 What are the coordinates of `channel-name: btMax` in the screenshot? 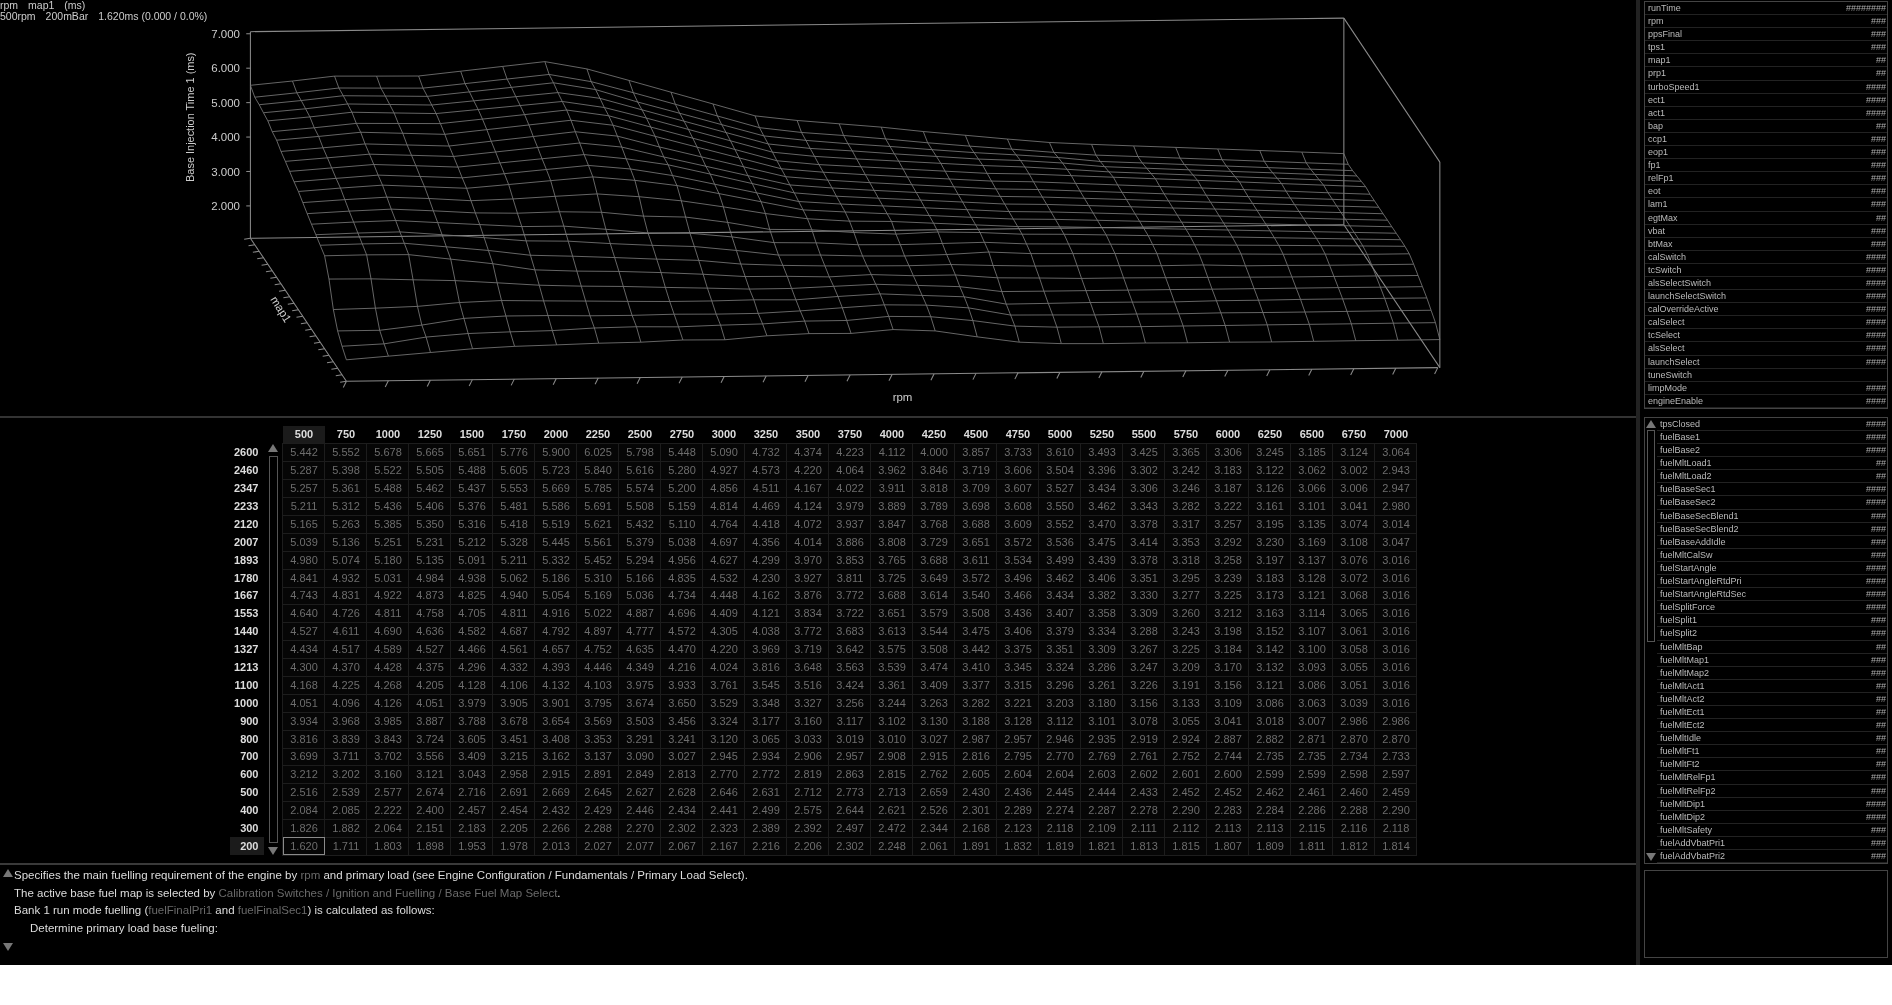 It's located at (1660, 243).